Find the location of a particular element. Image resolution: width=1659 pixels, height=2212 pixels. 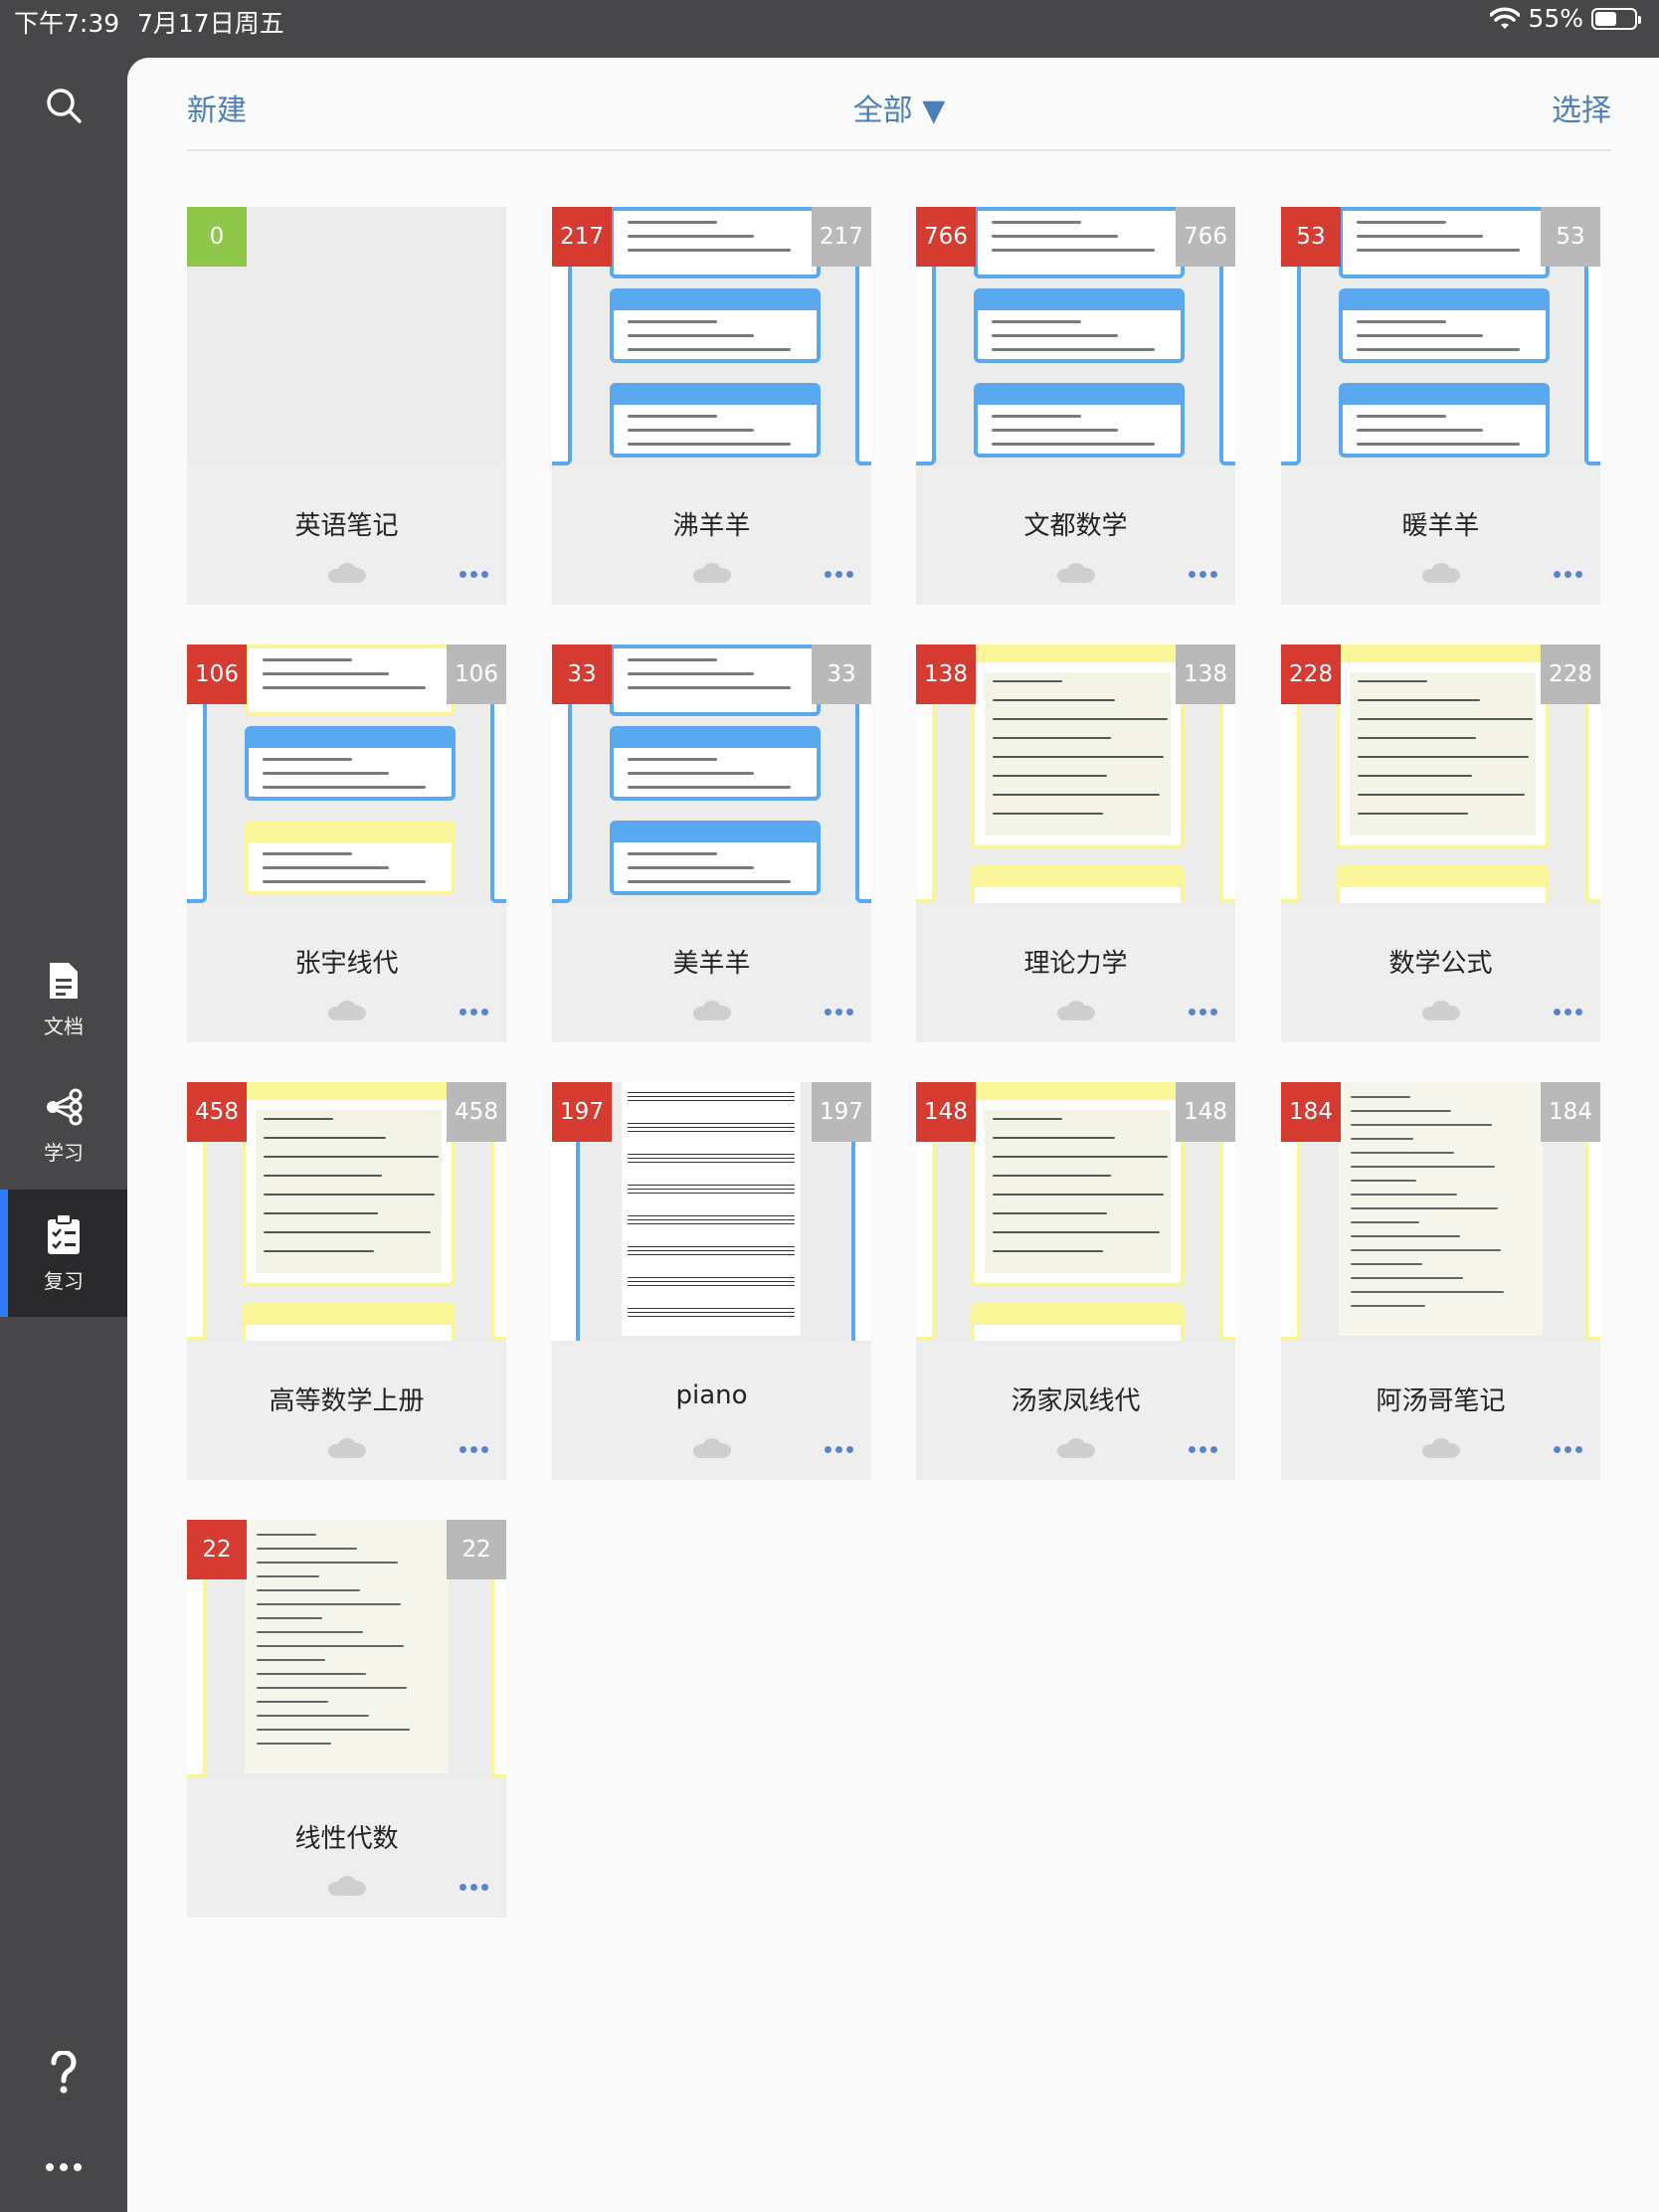

battery-icon is located at coordinates (1616, 18).